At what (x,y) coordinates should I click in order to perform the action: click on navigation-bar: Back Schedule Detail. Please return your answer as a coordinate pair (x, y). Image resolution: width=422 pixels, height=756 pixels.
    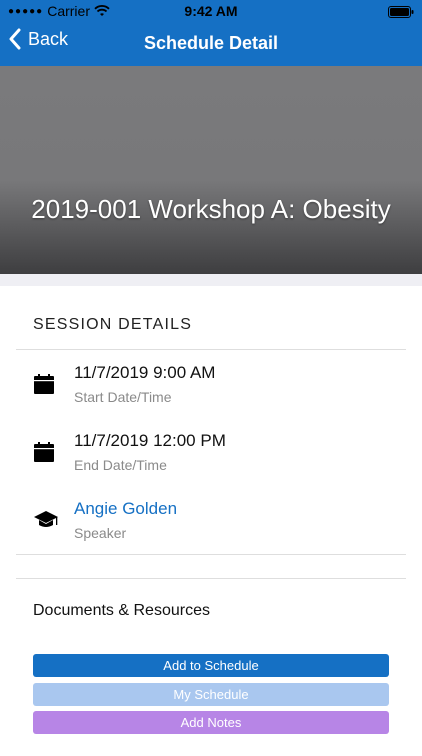
    Looking at the image, I should click on (211, 44).